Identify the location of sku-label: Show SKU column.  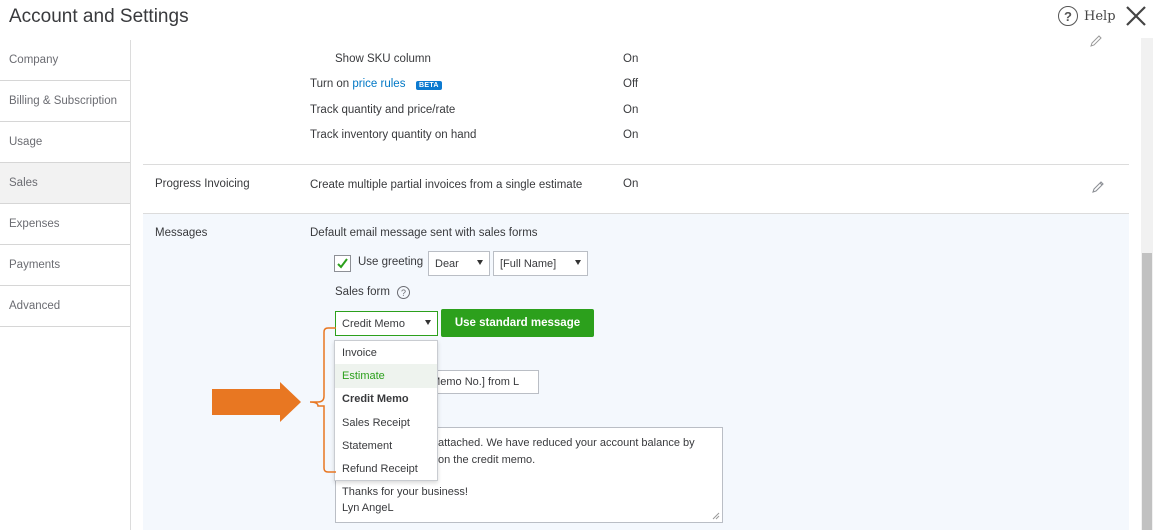
(383, 59).